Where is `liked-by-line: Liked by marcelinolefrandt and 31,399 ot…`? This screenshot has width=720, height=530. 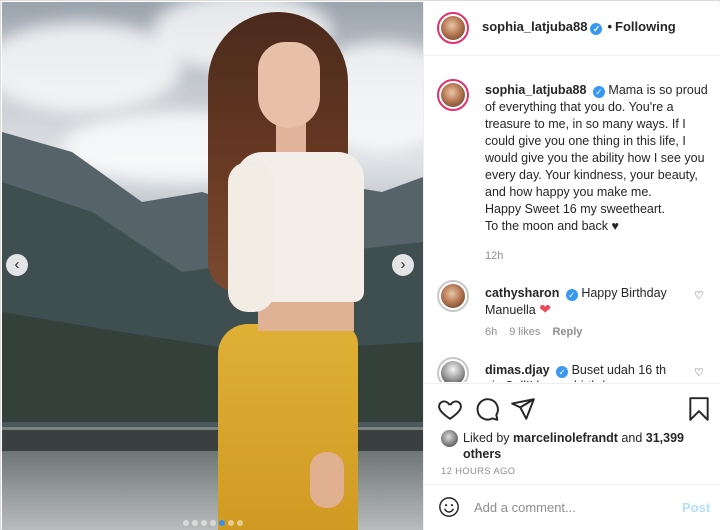 liked-by-line: Liked by marcelinolefrandt and 31,399 ot… is located at coordinates (576, 446).